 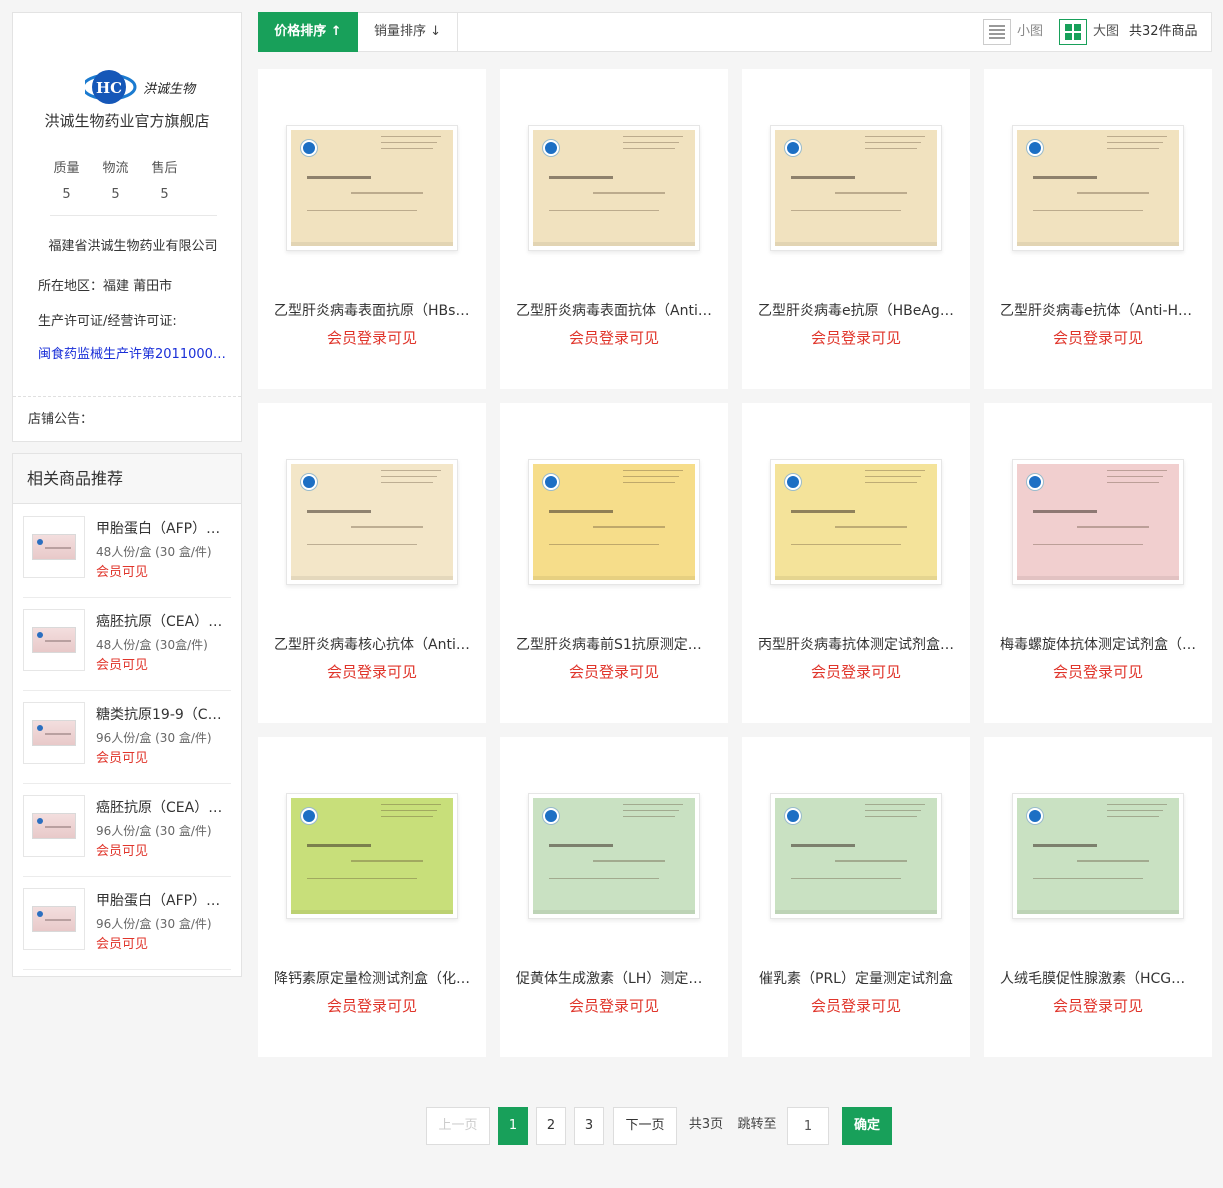 I want to click on sort-by-price-button: 价格排序 ↑, so click(x=308, y=32).